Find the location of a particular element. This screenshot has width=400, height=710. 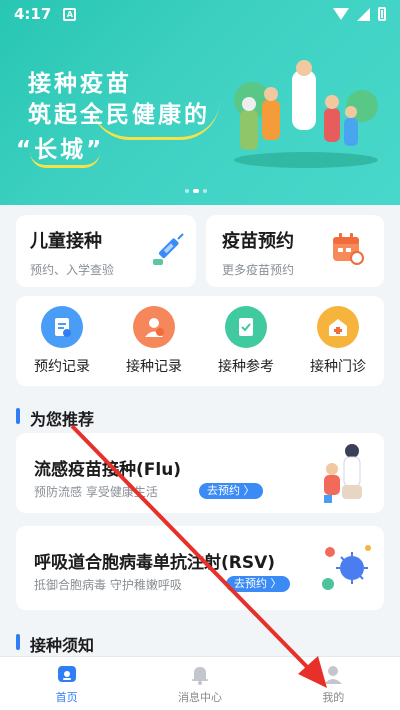

signal-icon is located at coordinates (363, 14).